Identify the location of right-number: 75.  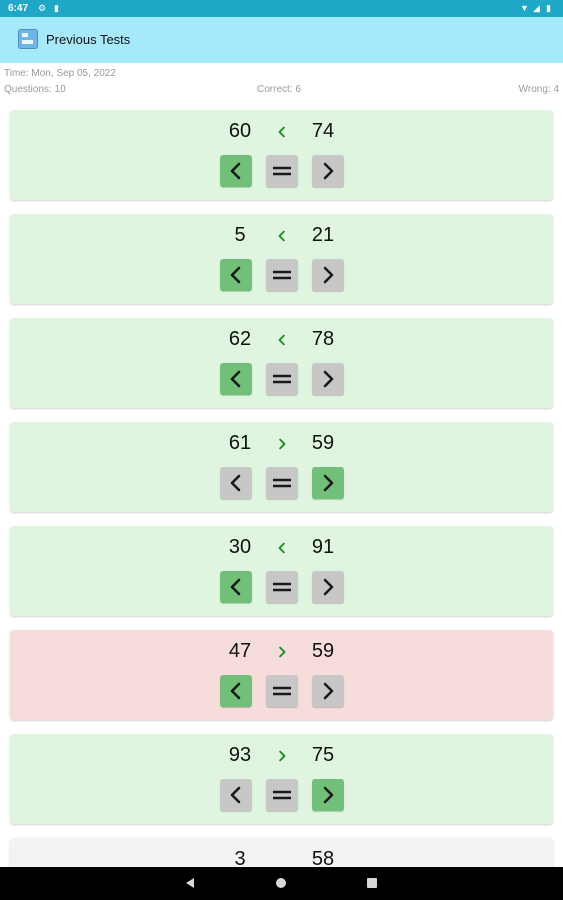
(323, 755).